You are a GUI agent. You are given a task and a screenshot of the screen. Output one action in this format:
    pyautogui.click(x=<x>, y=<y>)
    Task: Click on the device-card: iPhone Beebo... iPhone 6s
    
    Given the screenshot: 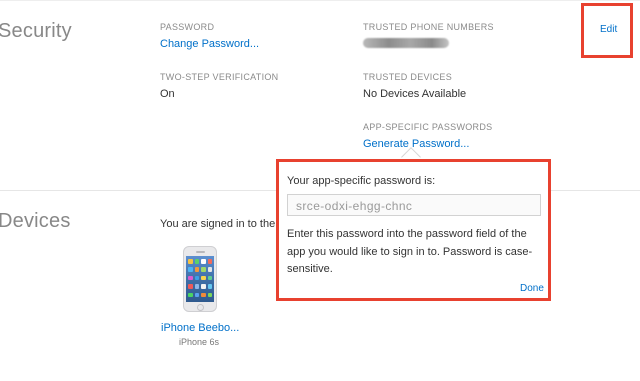 What is the action you would take?
    pyautogui.click(x=200, y=301)
    